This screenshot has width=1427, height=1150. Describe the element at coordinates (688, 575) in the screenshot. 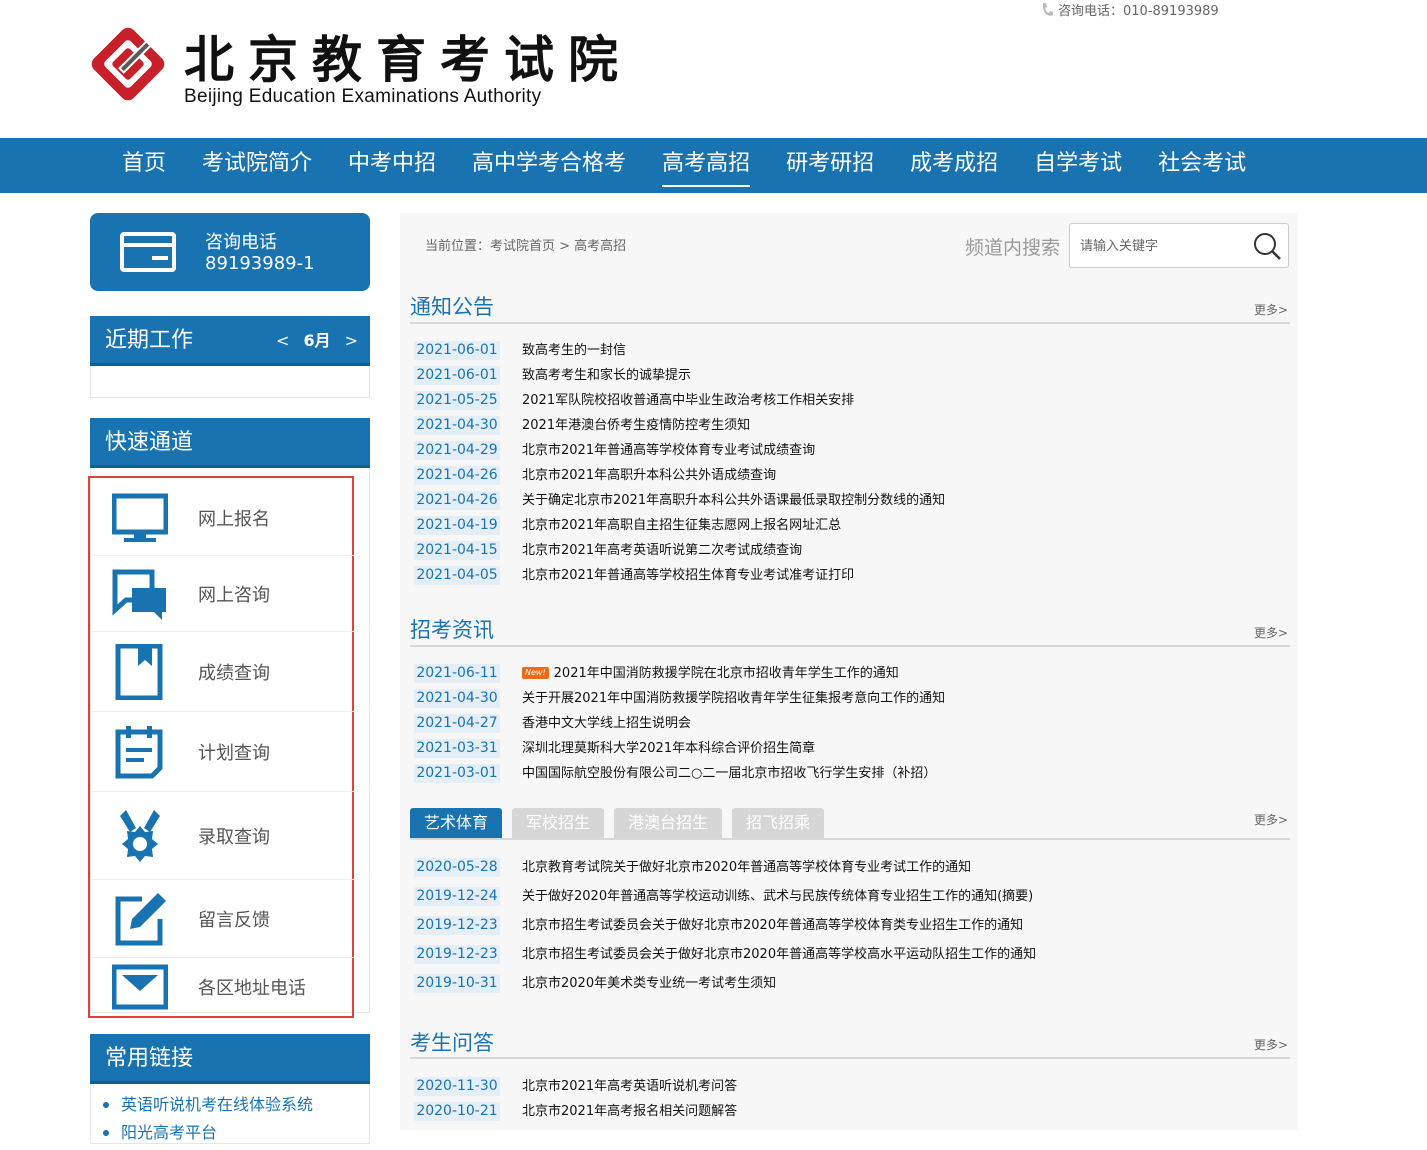

I see `item-title-link: 北京市2021年普通高等学校招生体育专业考试准考证打印` at that location.